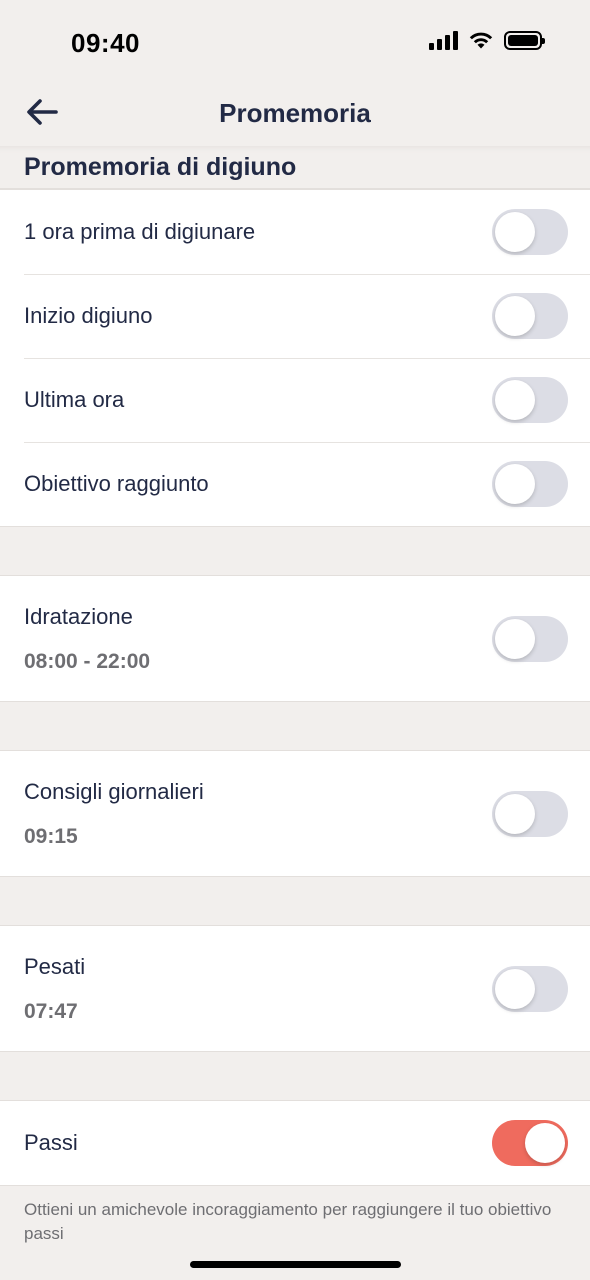 The image size is (590, 1280). What do you see at coordinates (55, 966) in the screenshot?
I see `reminder-label: Pesati` at bounding box center [55, 966].